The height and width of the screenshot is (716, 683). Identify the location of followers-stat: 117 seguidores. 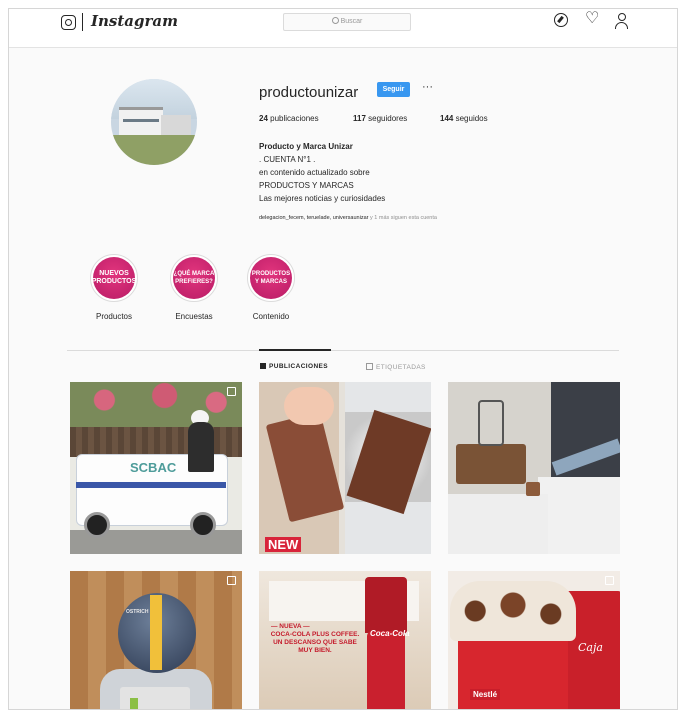
(380, 118).